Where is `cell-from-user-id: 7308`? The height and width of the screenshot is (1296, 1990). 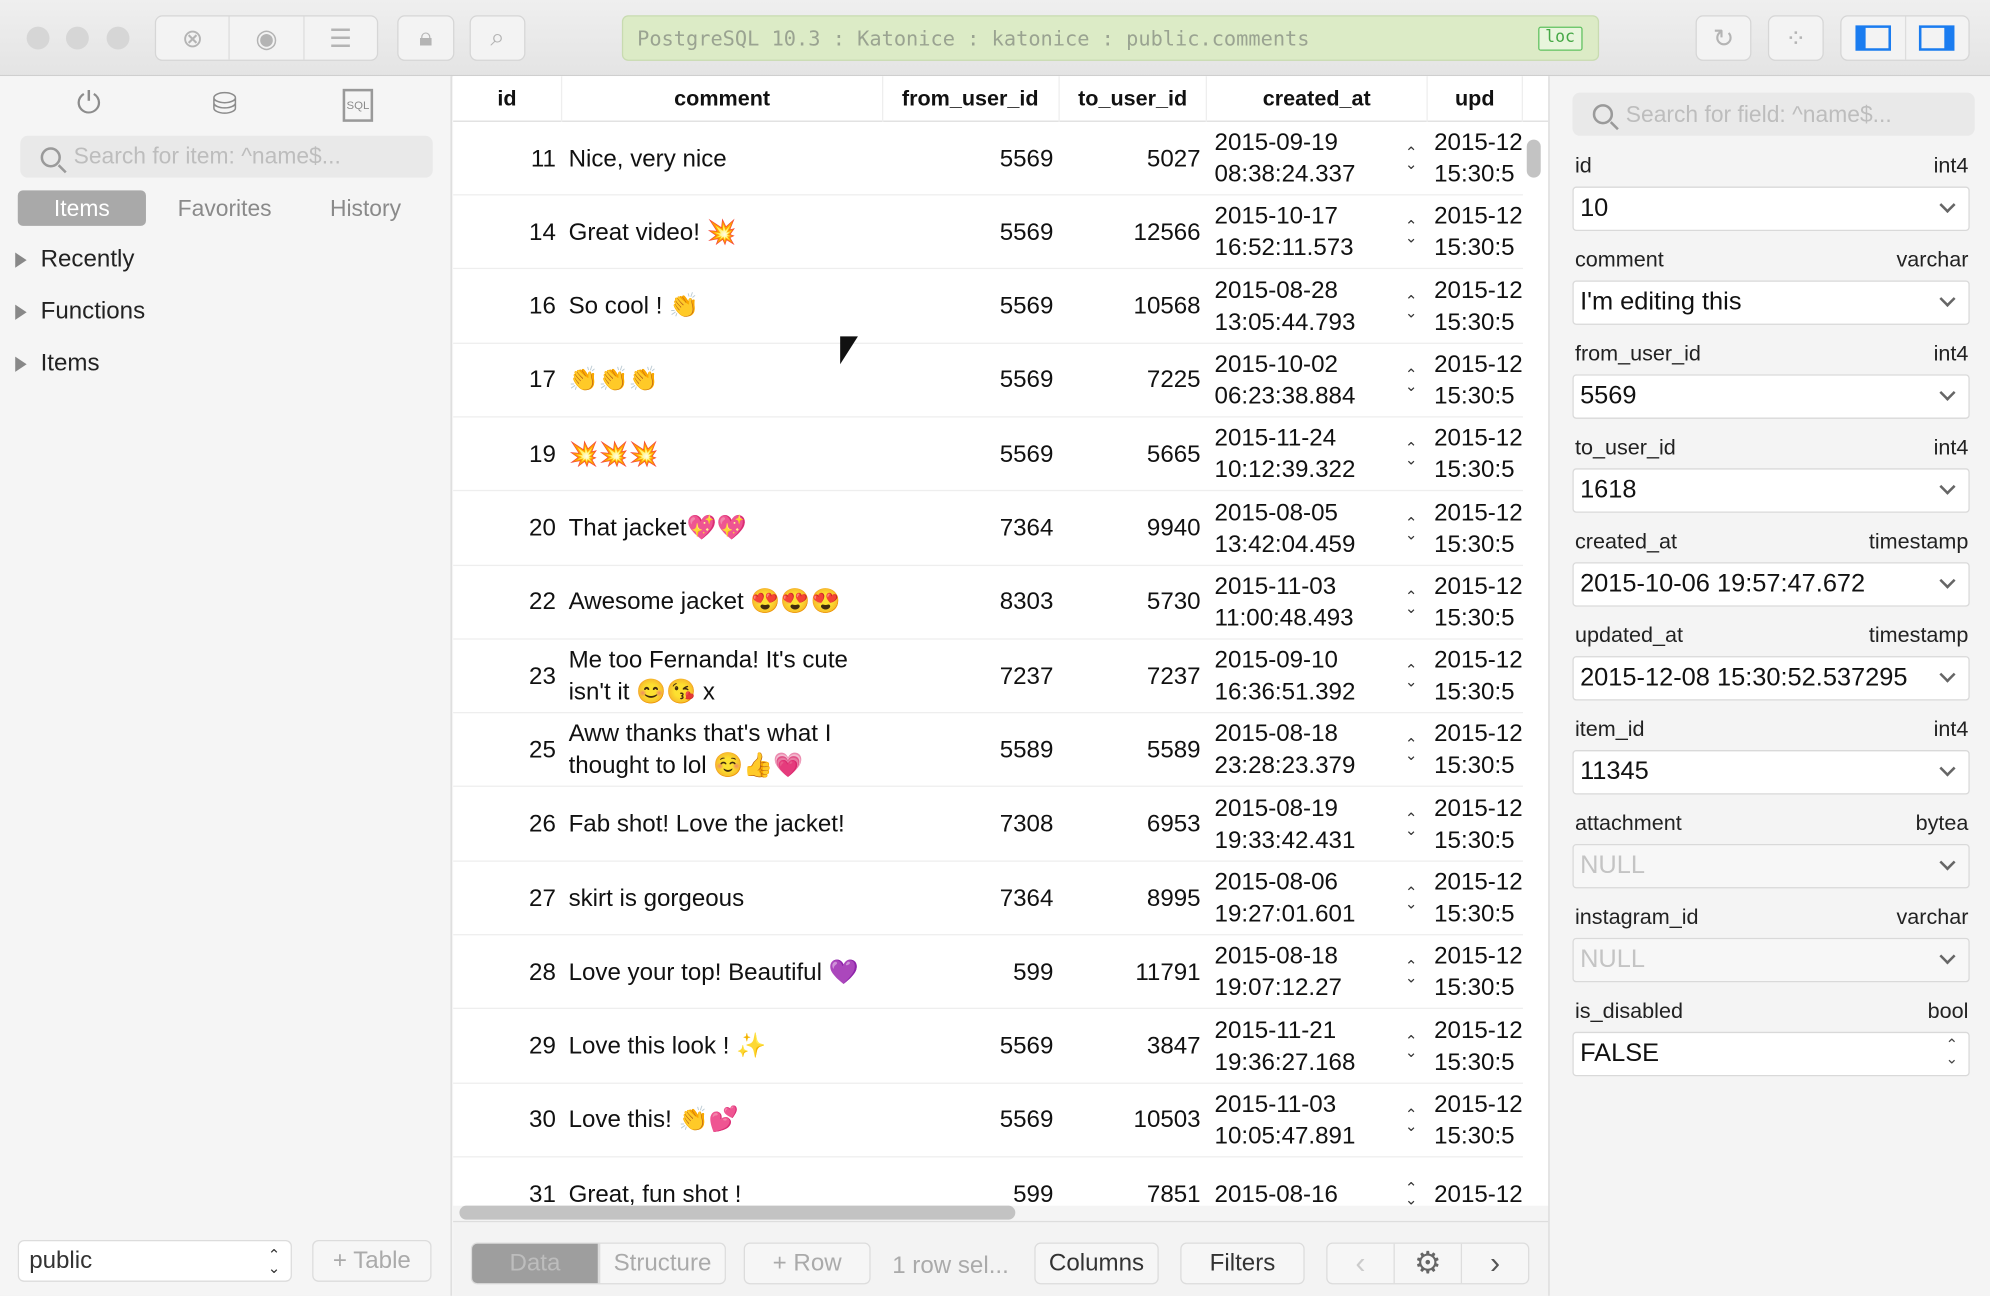
cell-from-user-id: 7308 is located at coordinates (971, 825).